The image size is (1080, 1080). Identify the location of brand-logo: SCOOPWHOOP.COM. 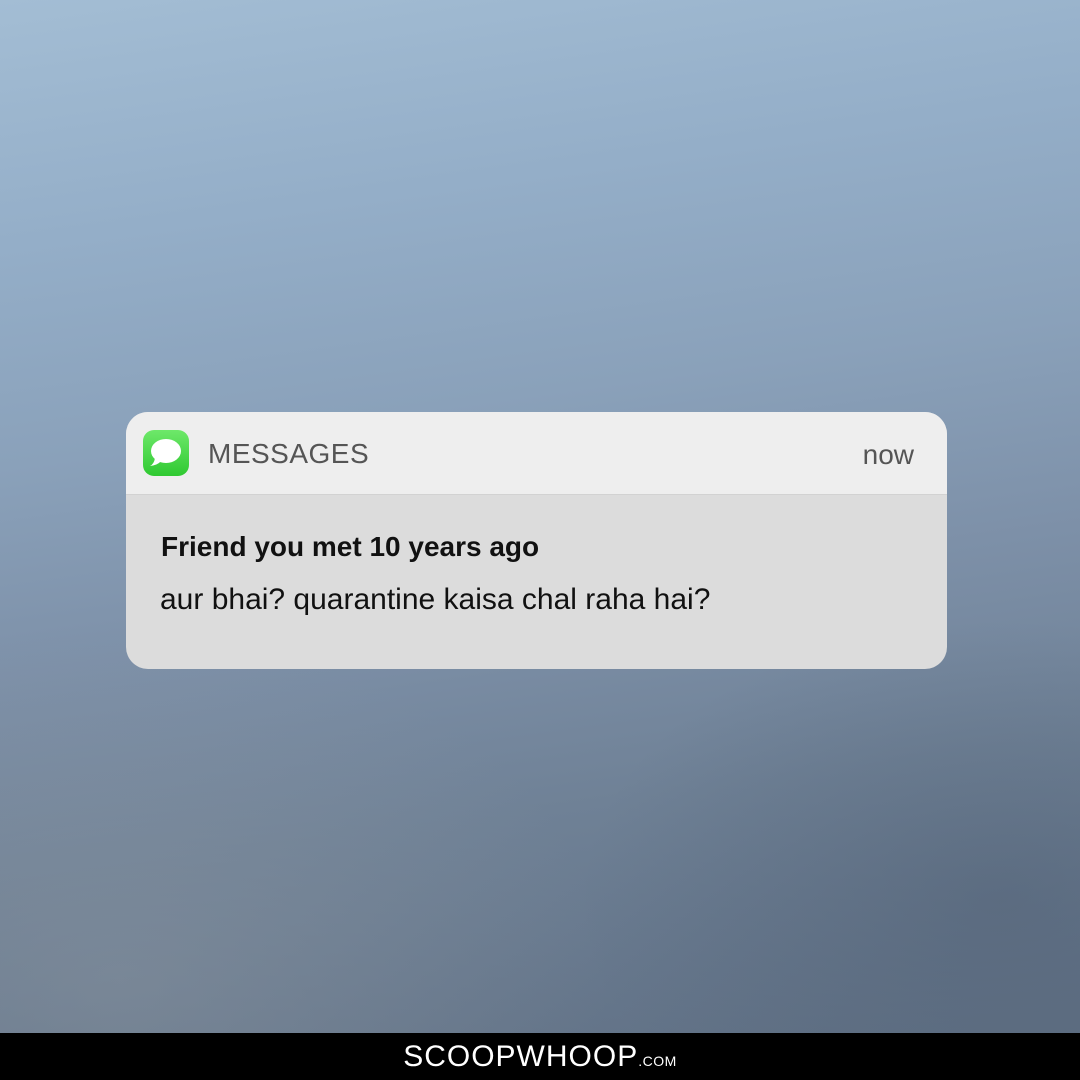
(540, 1057).